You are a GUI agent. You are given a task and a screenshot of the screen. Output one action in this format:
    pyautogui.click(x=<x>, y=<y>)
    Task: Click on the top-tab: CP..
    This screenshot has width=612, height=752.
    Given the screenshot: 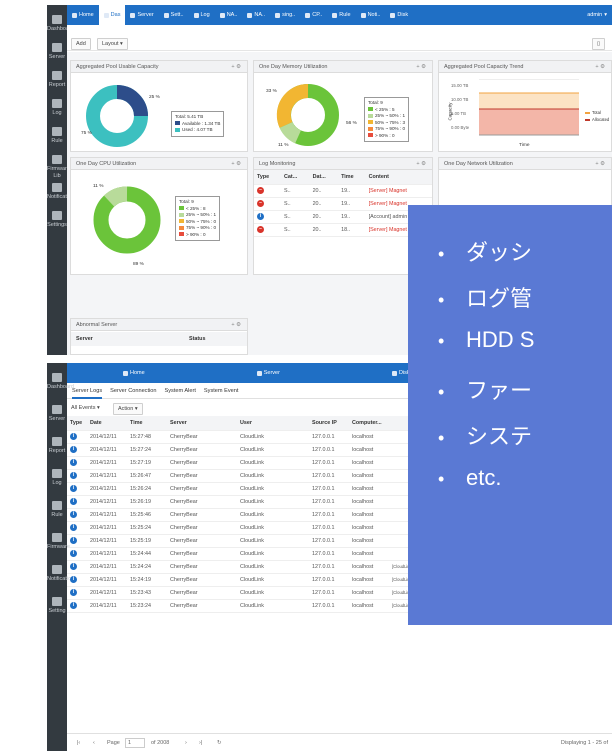 What is the action you would take?
    pyautogui.click(x=313, y=15)
    